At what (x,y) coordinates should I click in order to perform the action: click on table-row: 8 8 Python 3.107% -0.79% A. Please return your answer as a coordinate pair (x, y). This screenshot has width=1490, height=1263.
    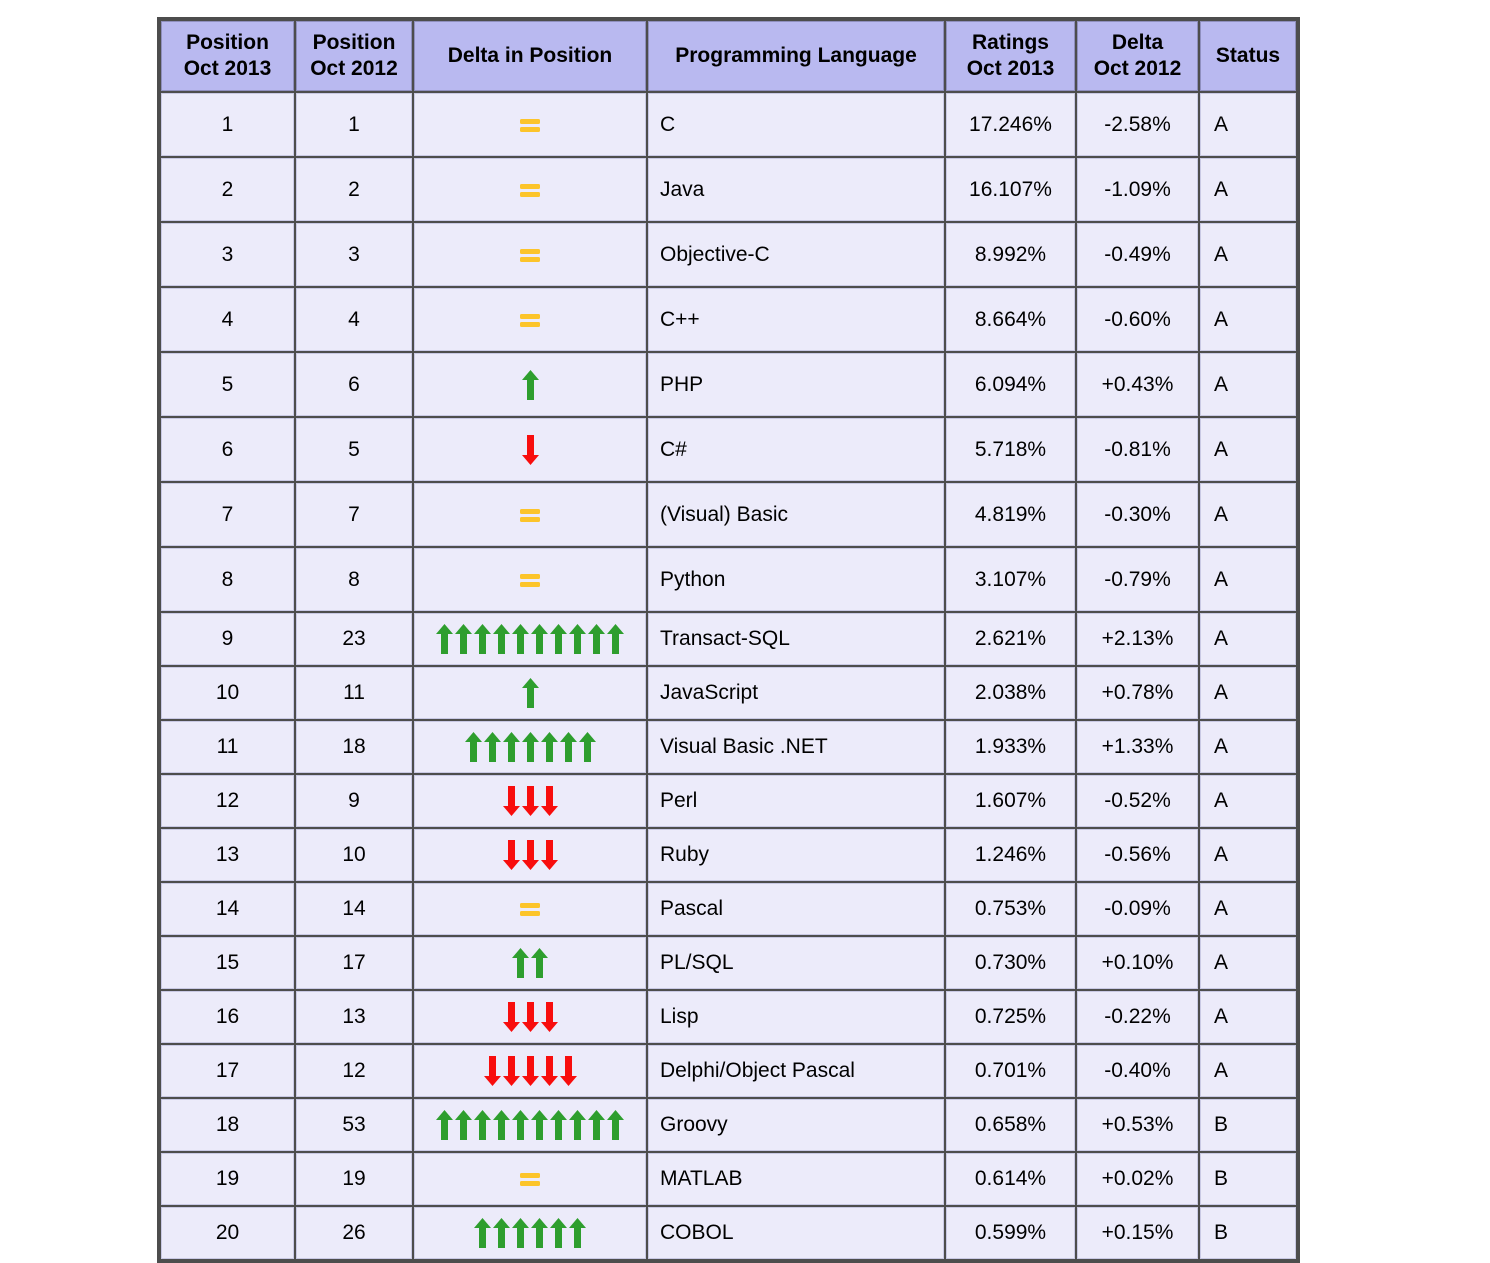
    Looking at the image, I should click on (728, 580).